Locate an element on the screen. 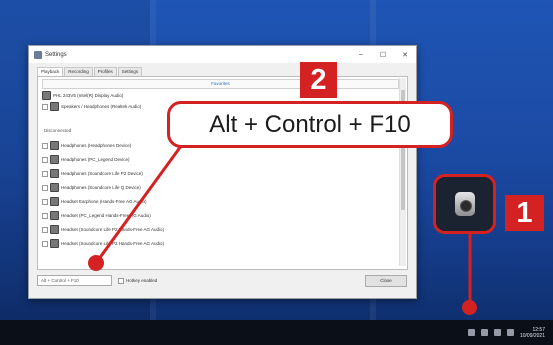 Image resolution: width=553 pixels, height=345 pixels. pointer-dot-hotkey is located at coordinates (96, 263).